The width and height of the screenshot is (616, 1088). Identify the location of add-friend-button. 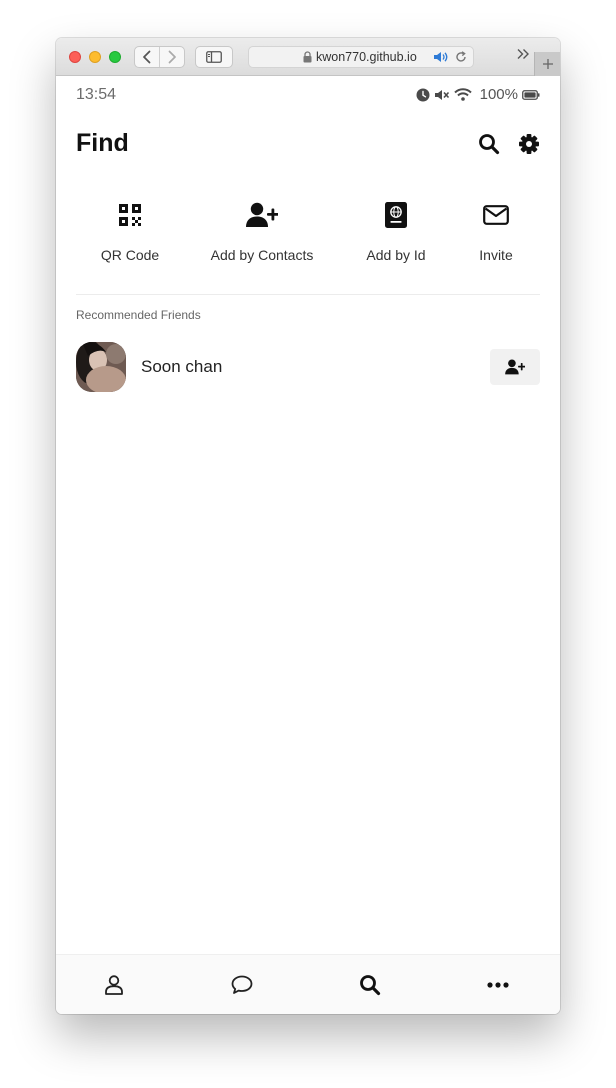
(515, 367).